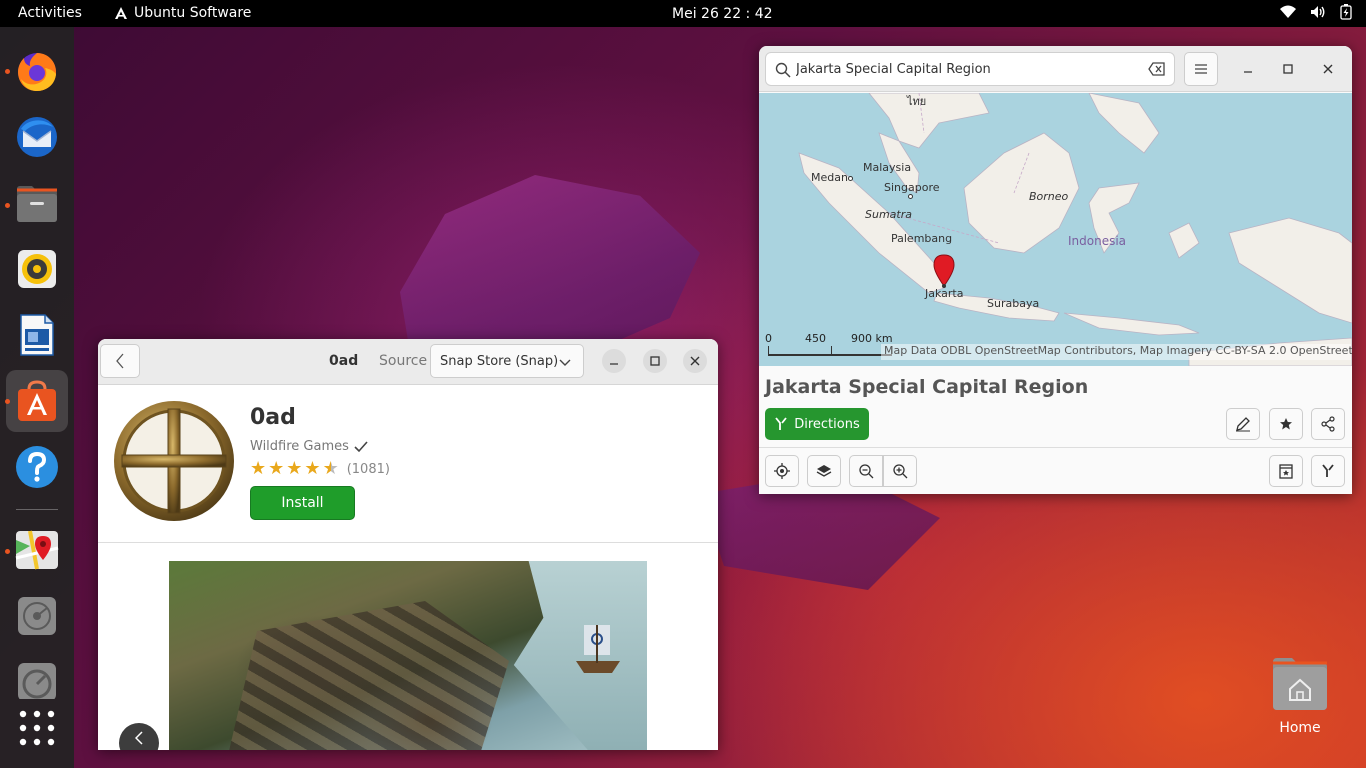 Image resolution: width=1366 pixels, height=768 pixels. Describe the element at coordinates (361, 446) in the screenshot. I see `verified-check-icon` at that location.